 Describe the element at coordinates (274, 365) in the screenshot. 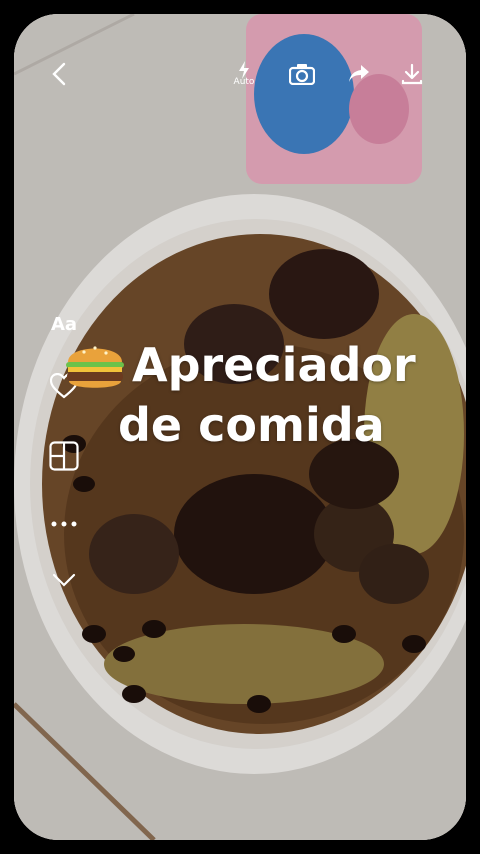

I see `caption-line-1-text: Apreciador` at that location.